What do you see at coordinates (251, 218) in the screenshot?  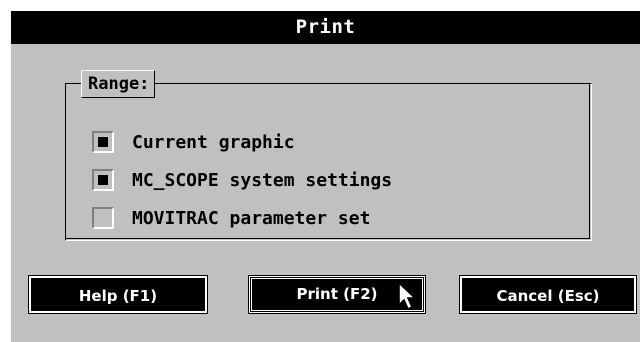 I see `movitrac-parameter-set-label: MOVITRAC parameter set` at bounding box center [251, 218].